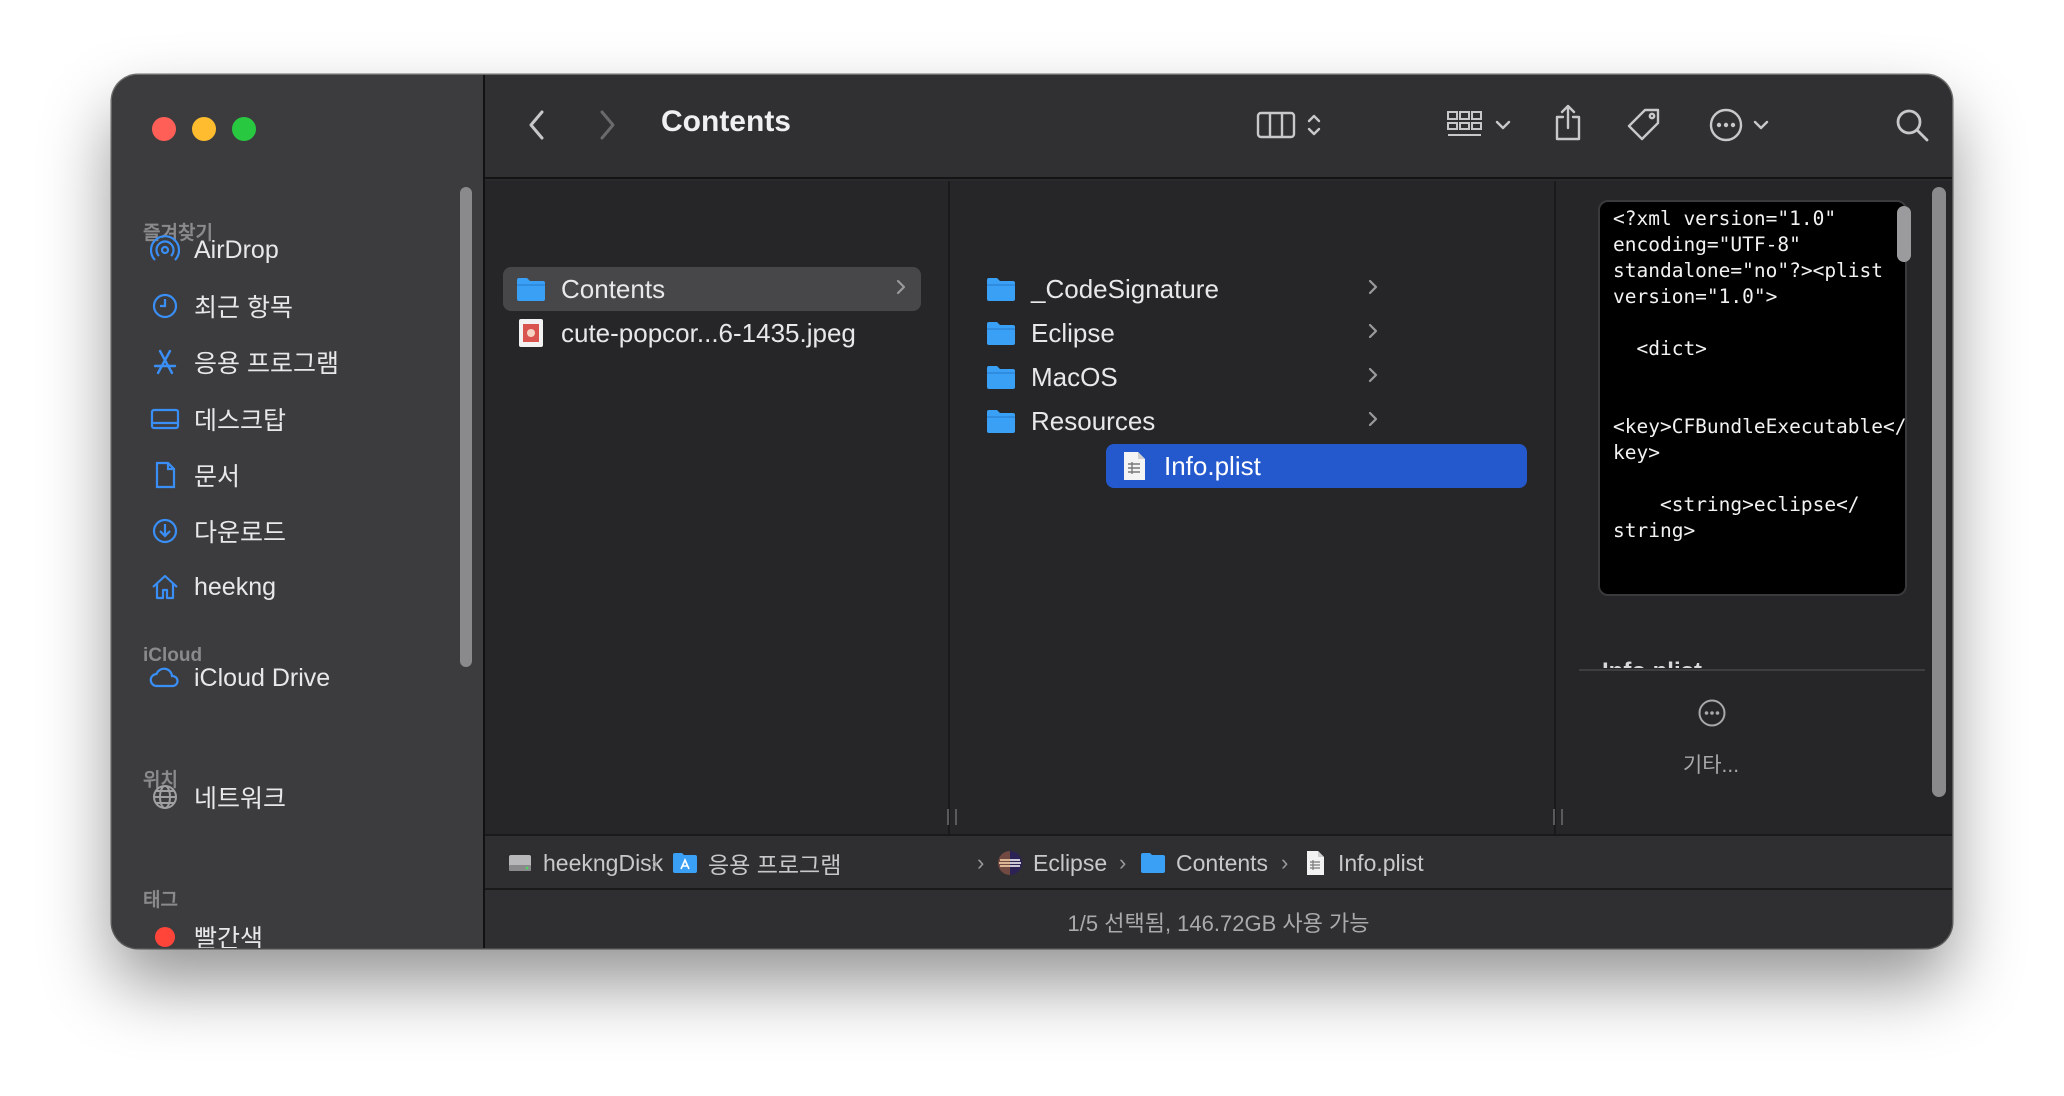 The width and height of the screenshot is (2064, 1096). I want to click on item-name: Info.plist, so click(1212, 465).